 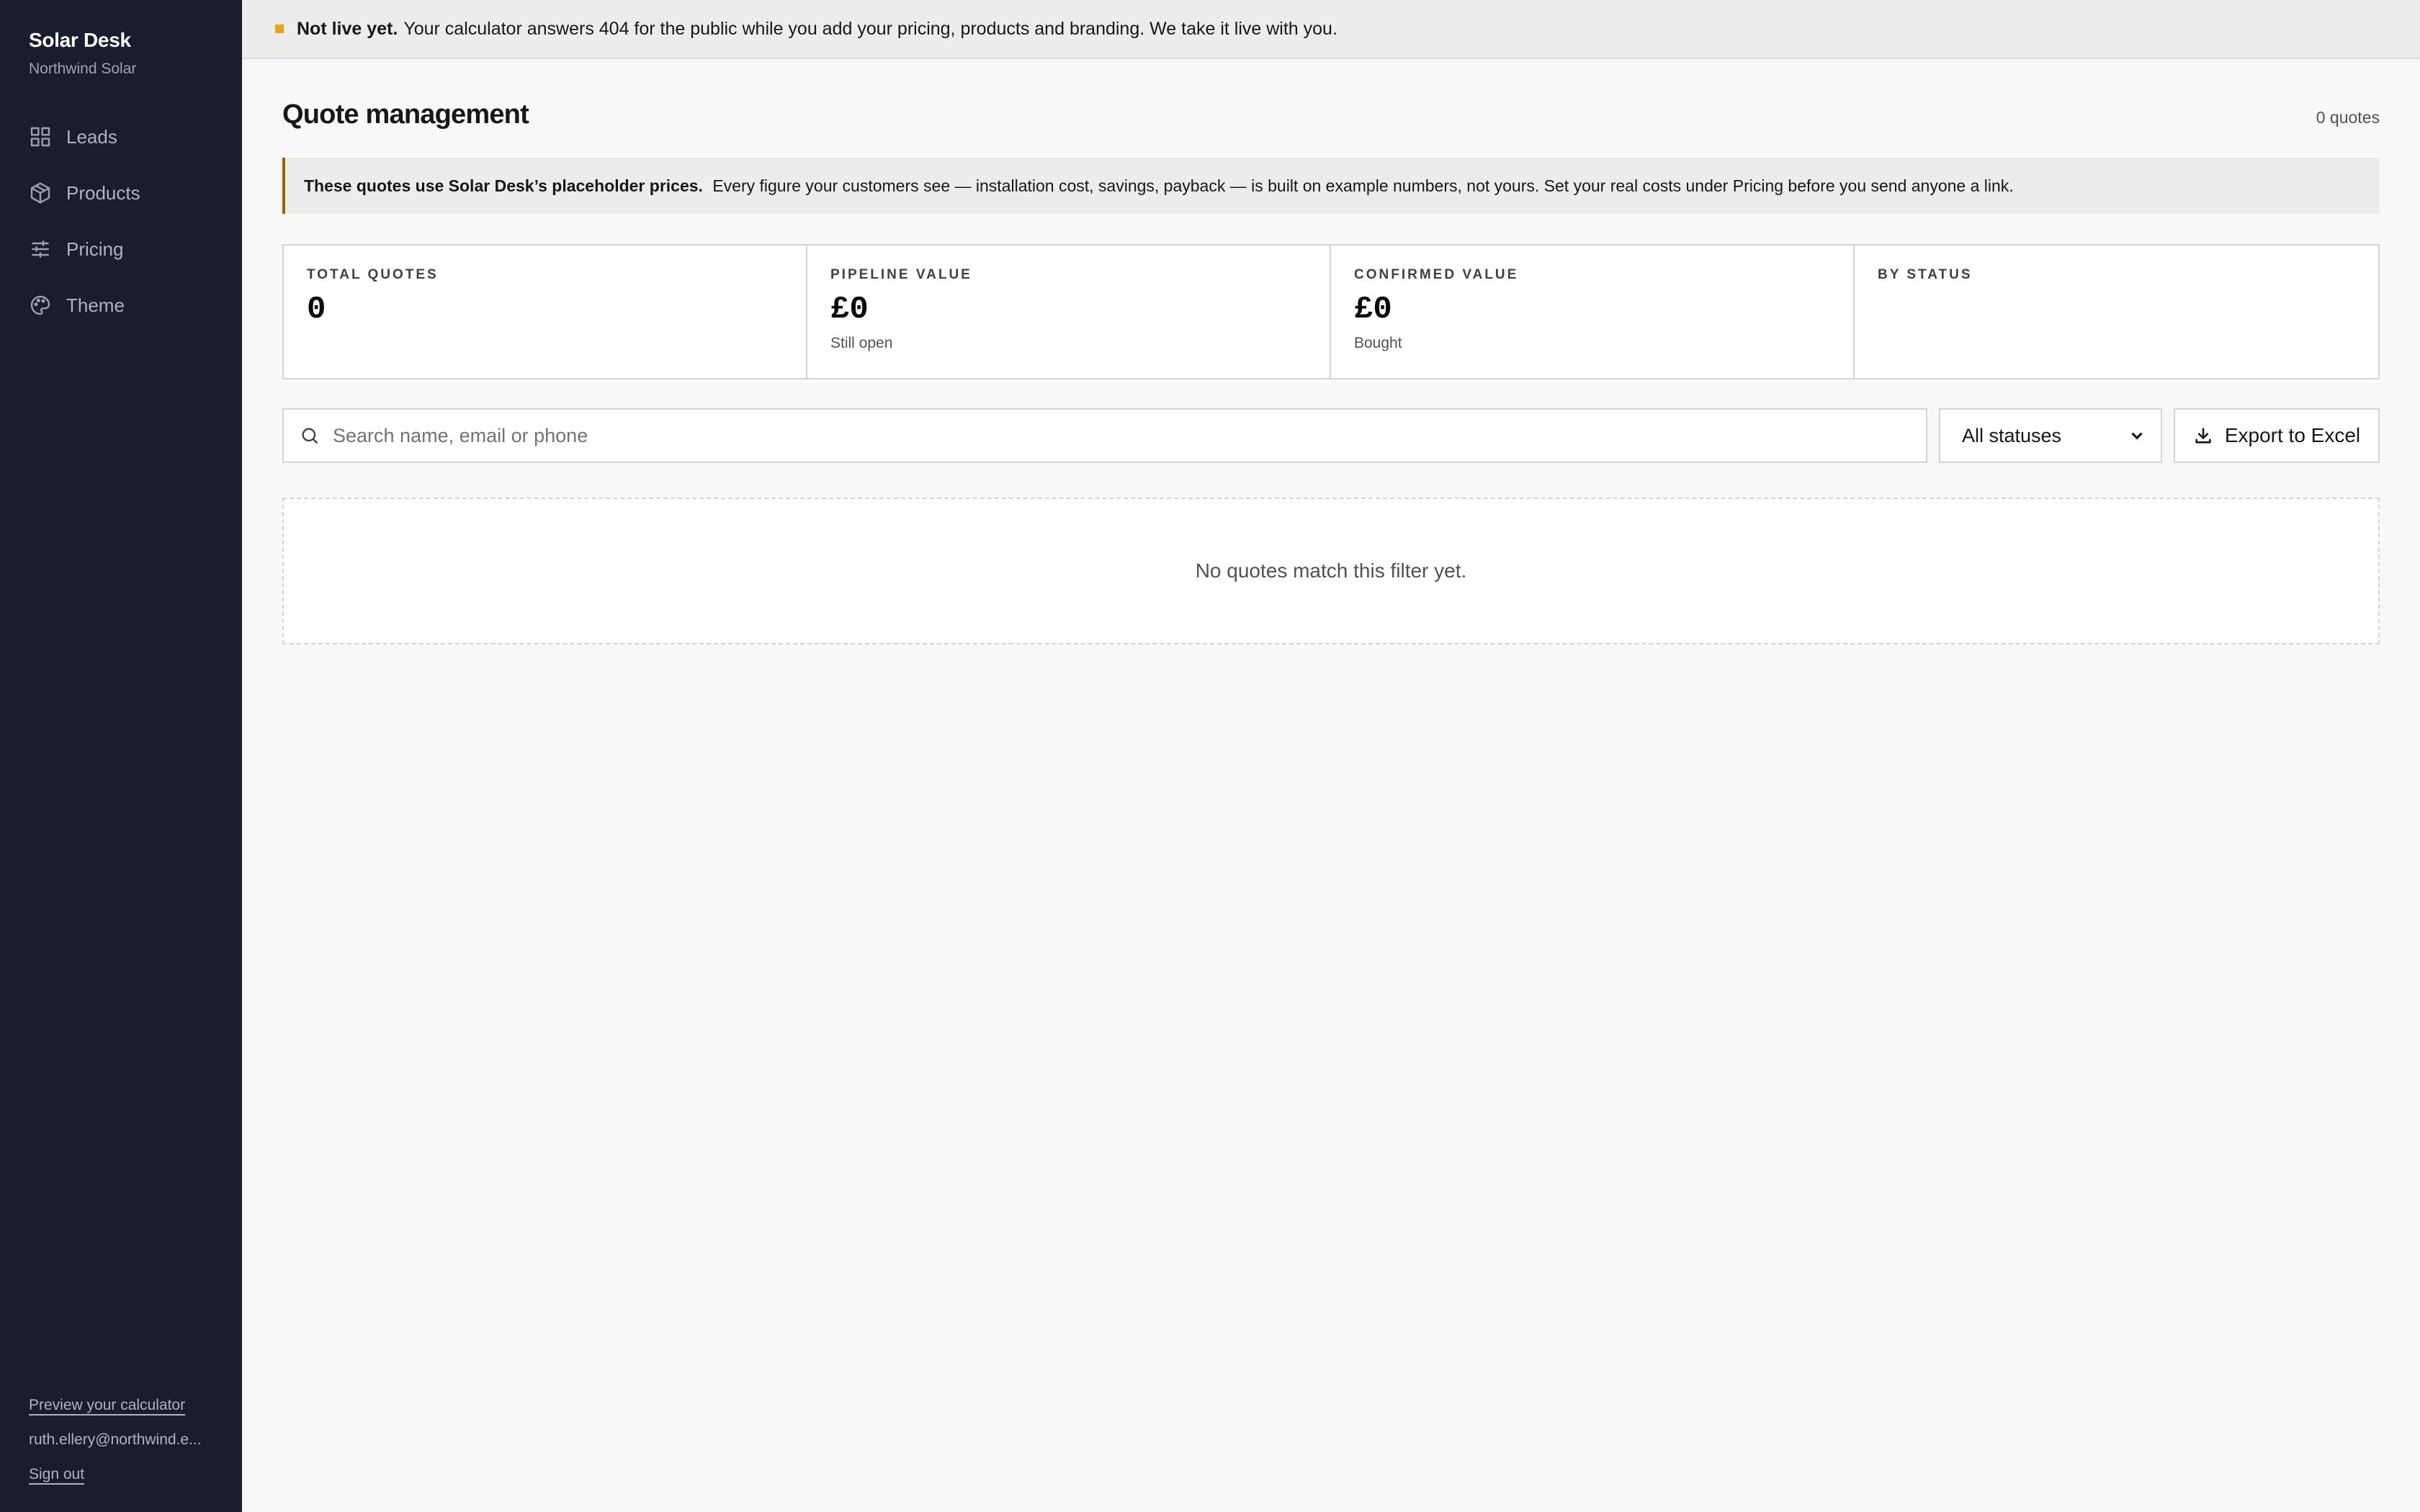 I want to click on stat-label: TOTAL QUOTES, so click(x=373, y=274).